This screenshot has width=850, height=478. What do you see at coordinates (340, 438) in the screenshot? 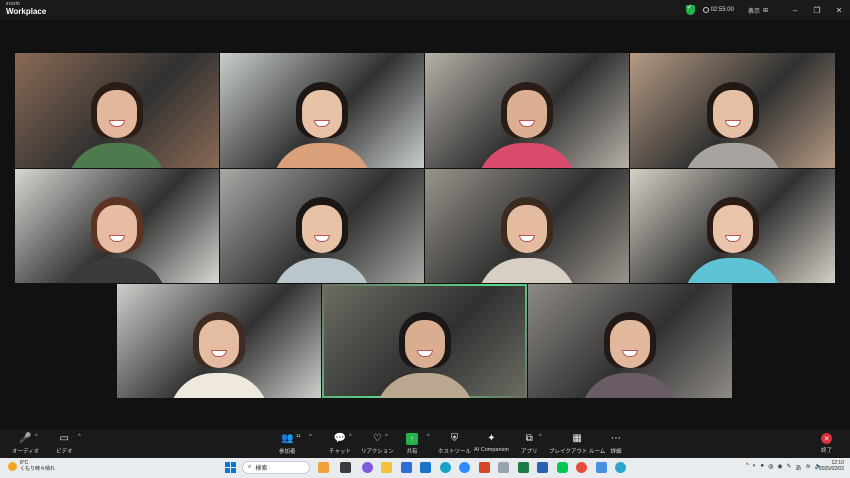
I see `chat-icon: 💬` at bounding box center [340, 438].